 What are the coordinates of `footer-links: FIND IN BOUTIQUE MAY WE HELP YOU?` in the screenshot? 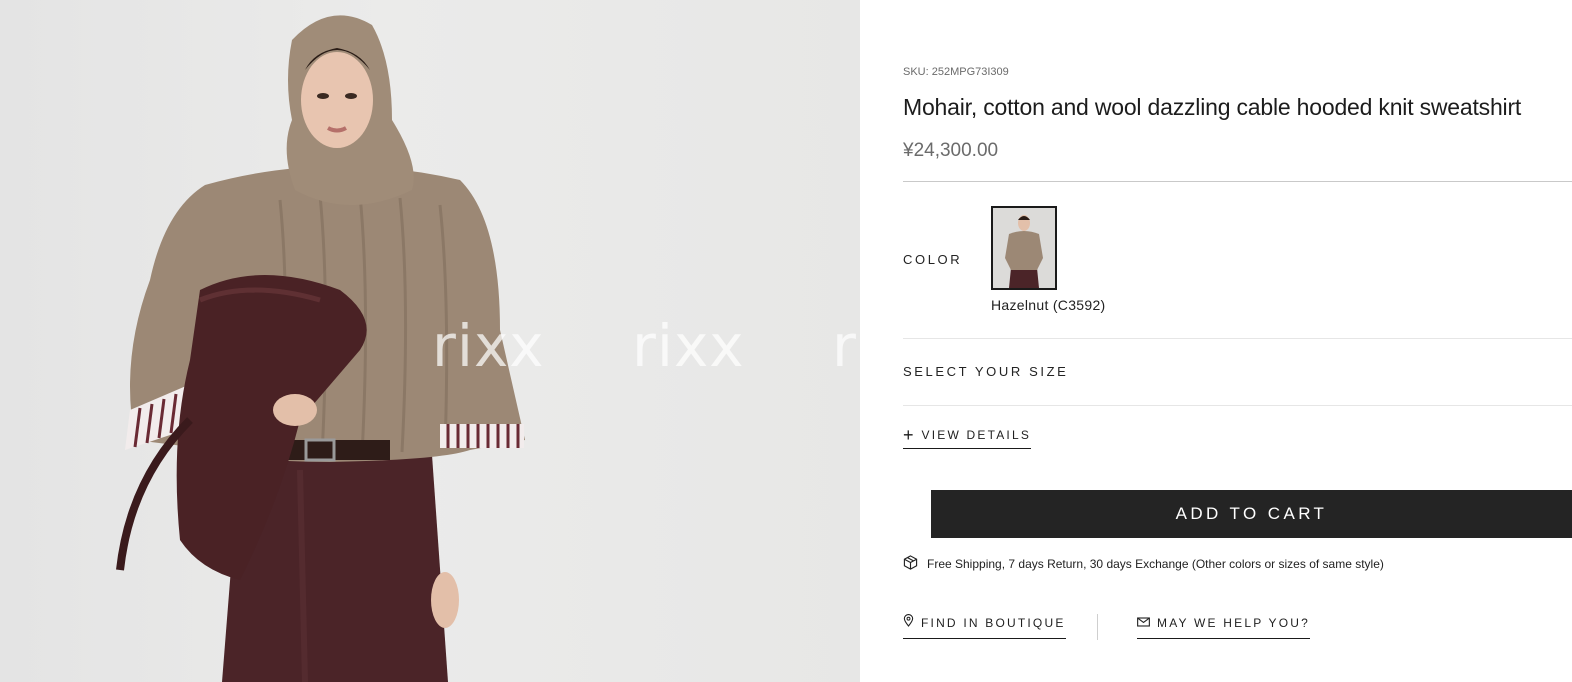 It's located at (1237, 629).